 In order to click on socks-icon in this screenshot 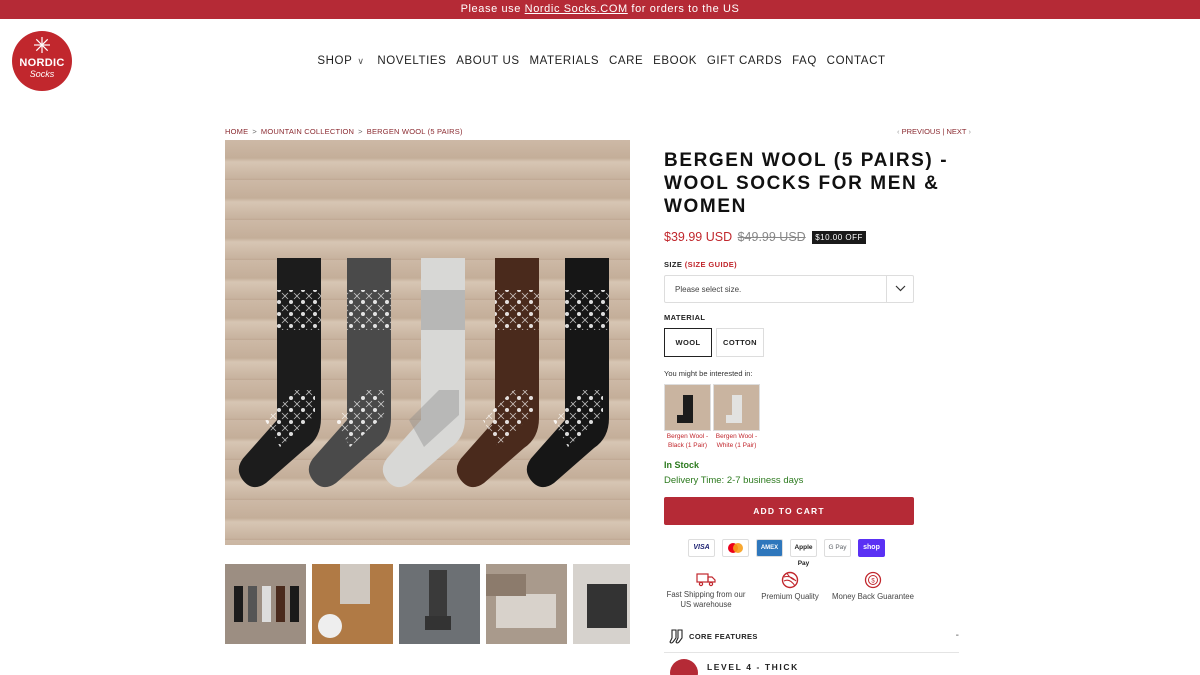, I will do `click(676, 636)`.